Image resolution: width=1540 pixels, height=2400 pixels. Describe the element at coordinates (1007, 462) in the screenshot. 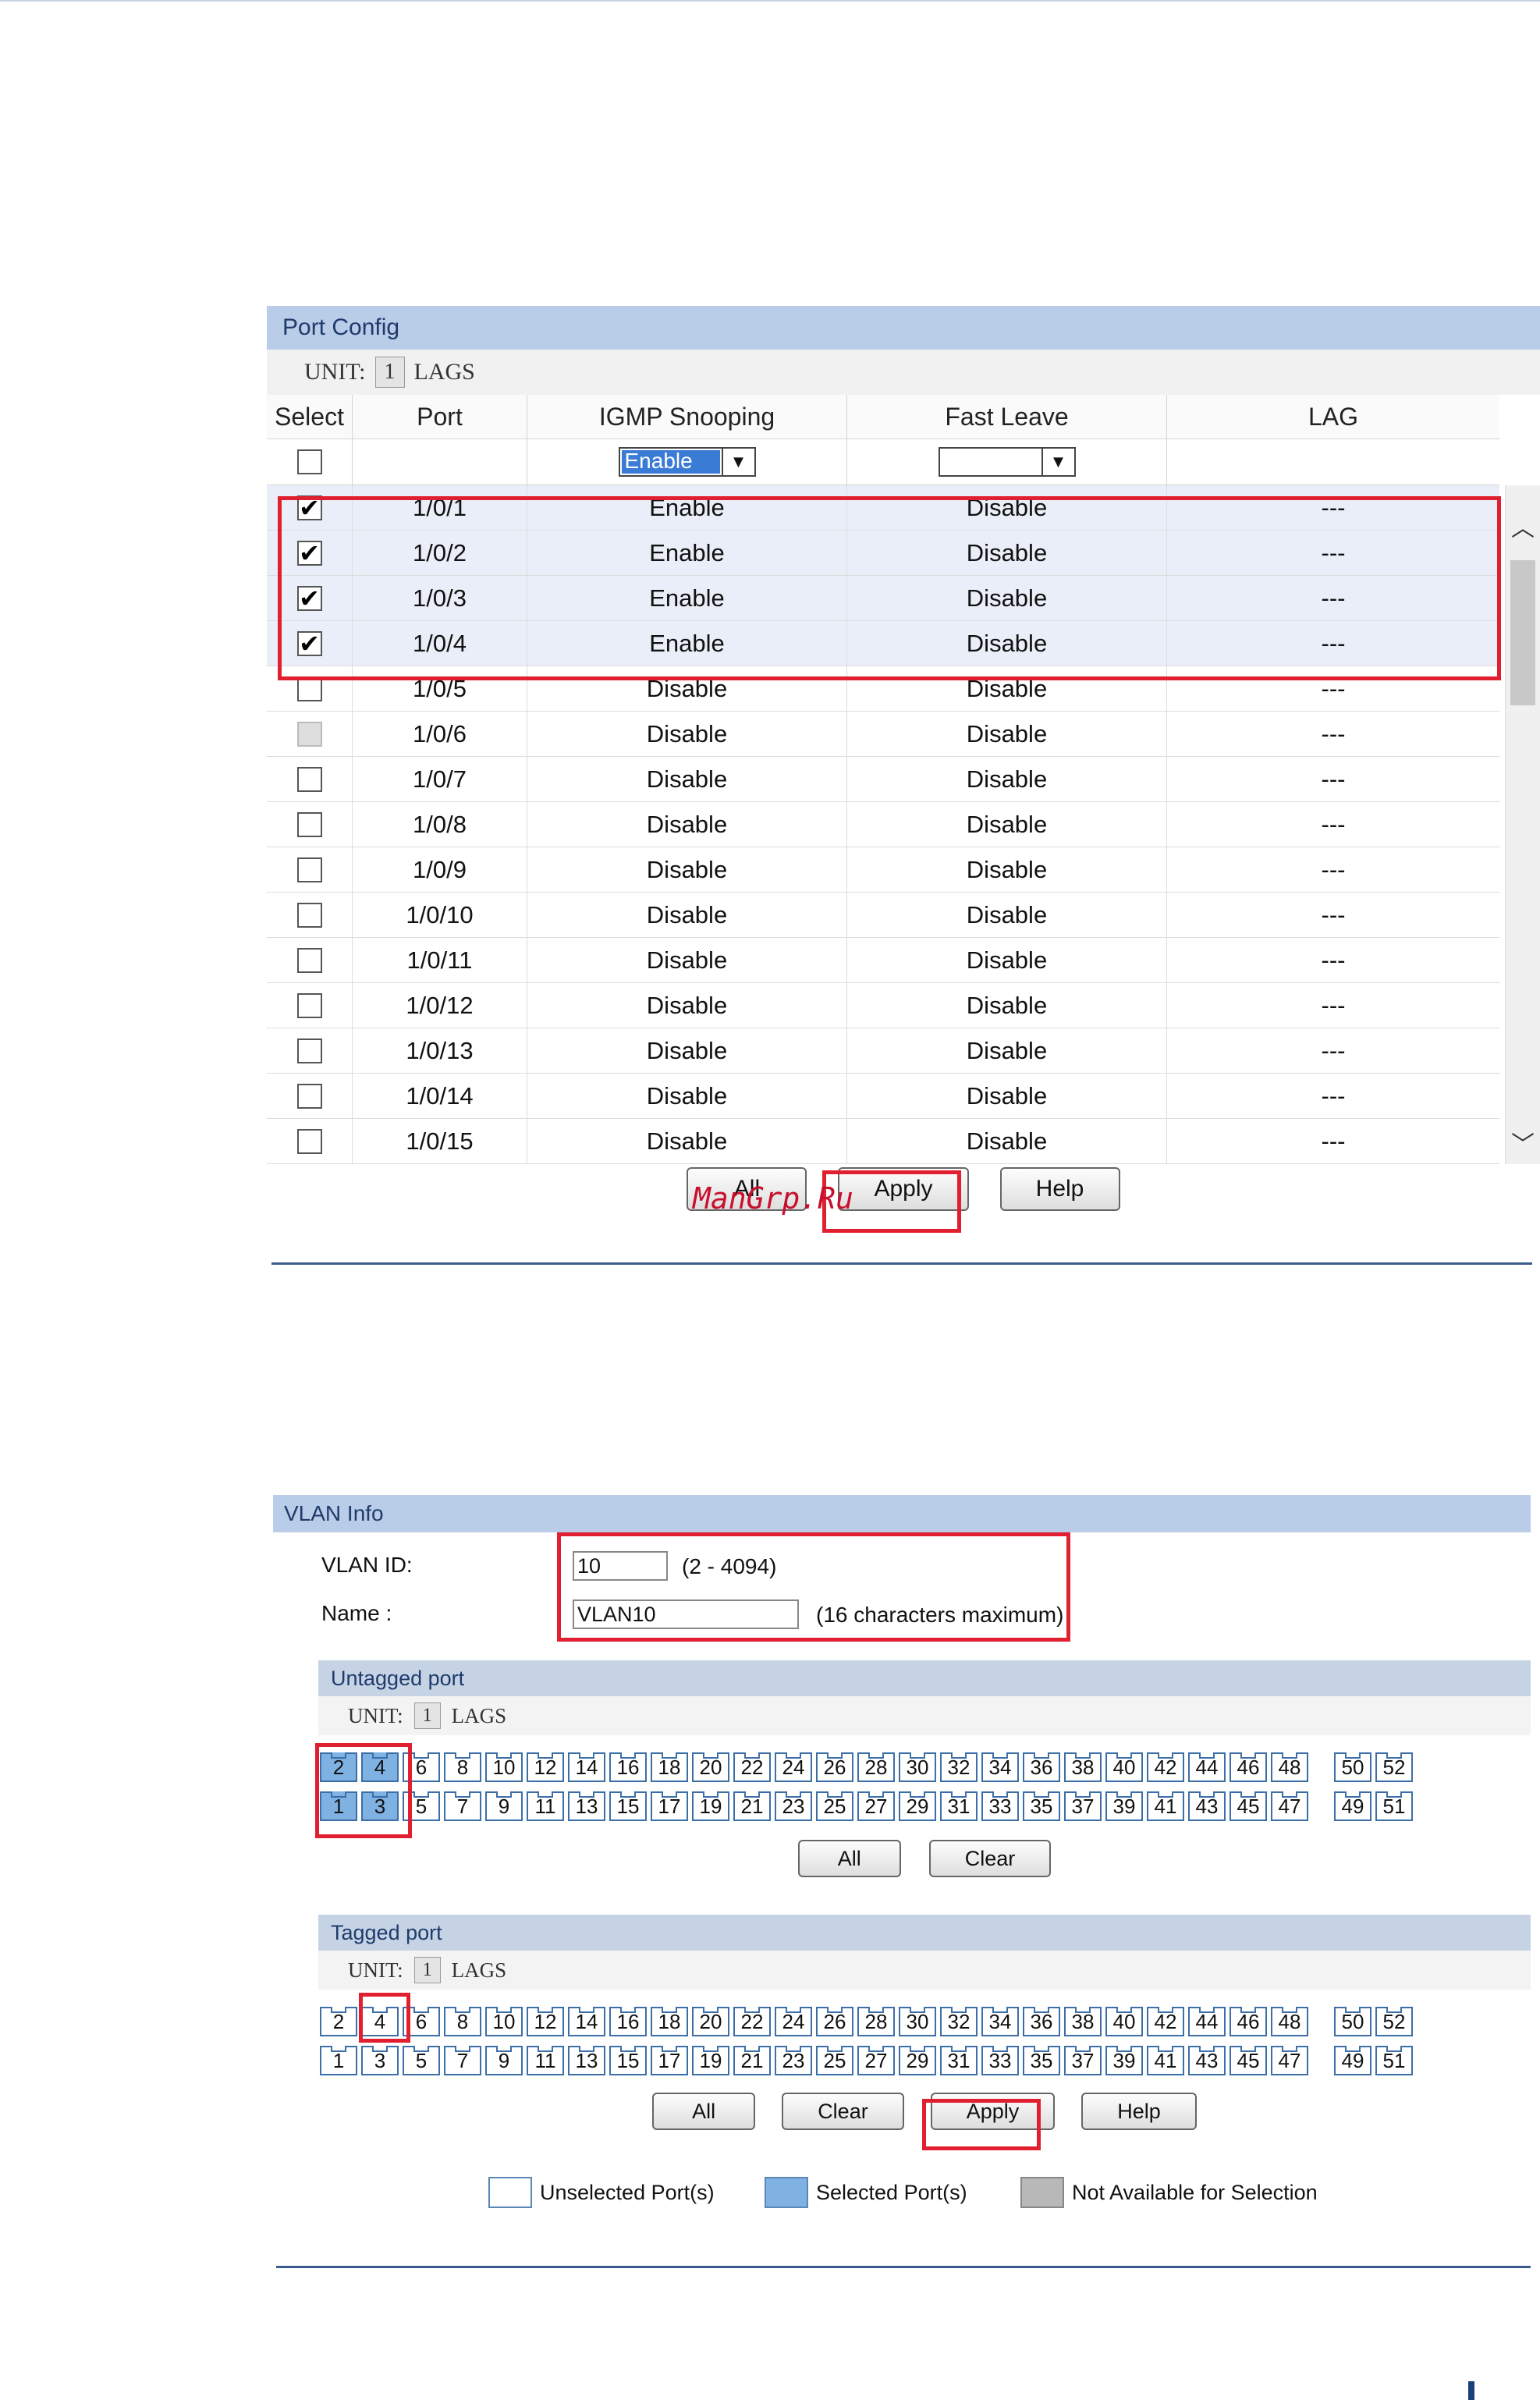

I see `fast-leave-select: ▼` at that location.